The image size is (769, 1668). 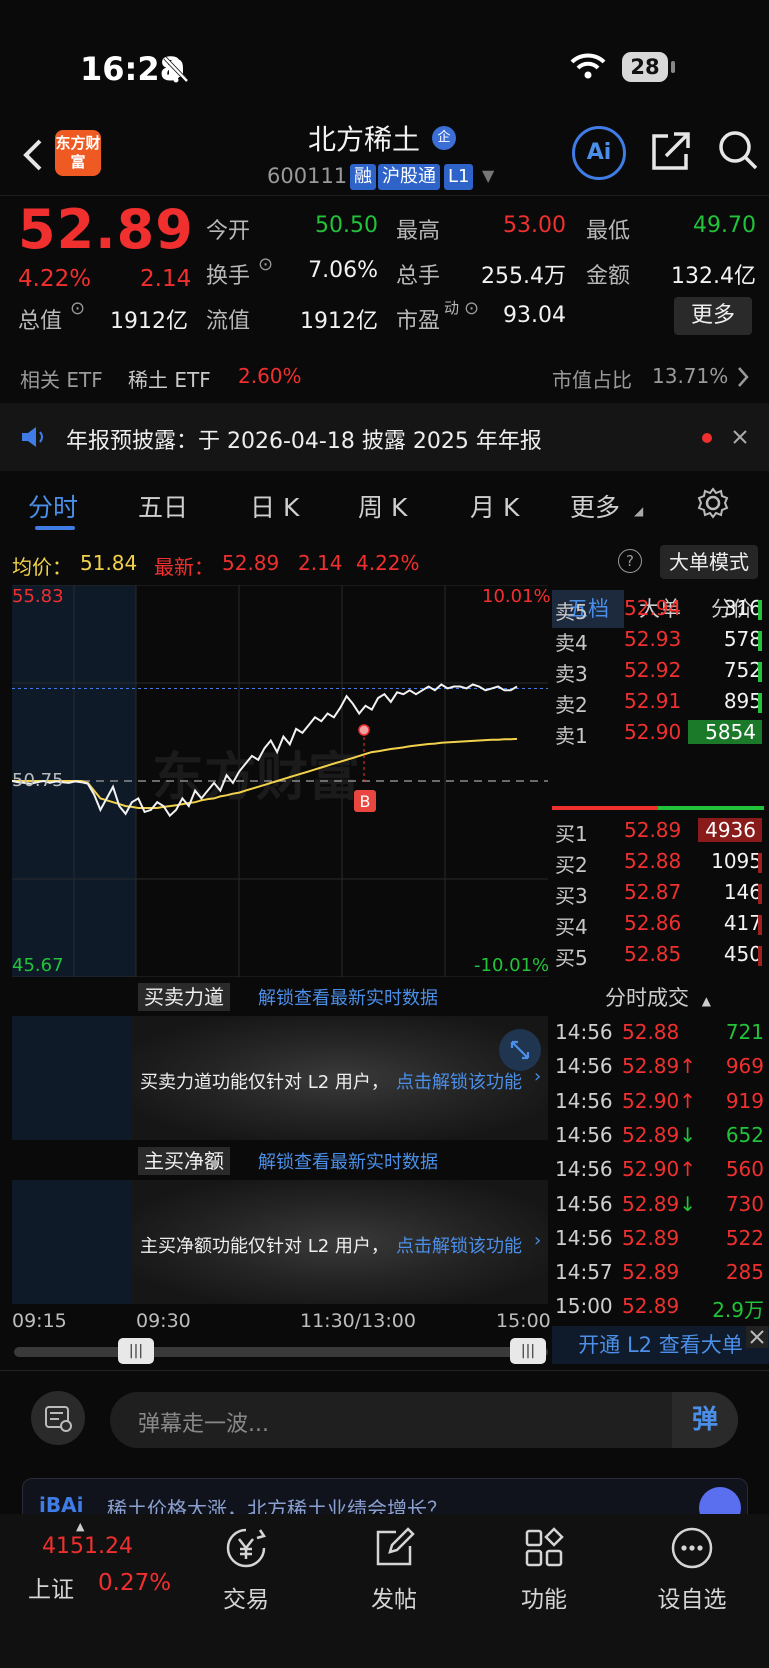 What do you see at coordinates (251, 563) in the screenshot?
I see `latest-value: 52.89` at bounding box center [251, 563].